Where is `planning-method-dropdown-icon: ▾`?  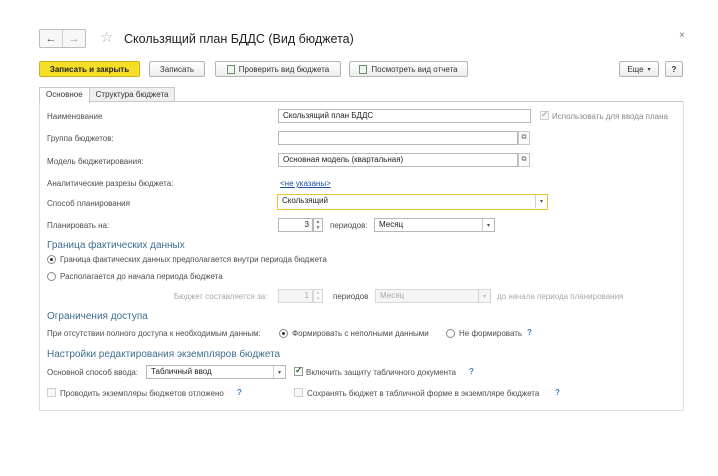 planning-method-dropdown-icon: ▾ is located at coordinates (541, 201).